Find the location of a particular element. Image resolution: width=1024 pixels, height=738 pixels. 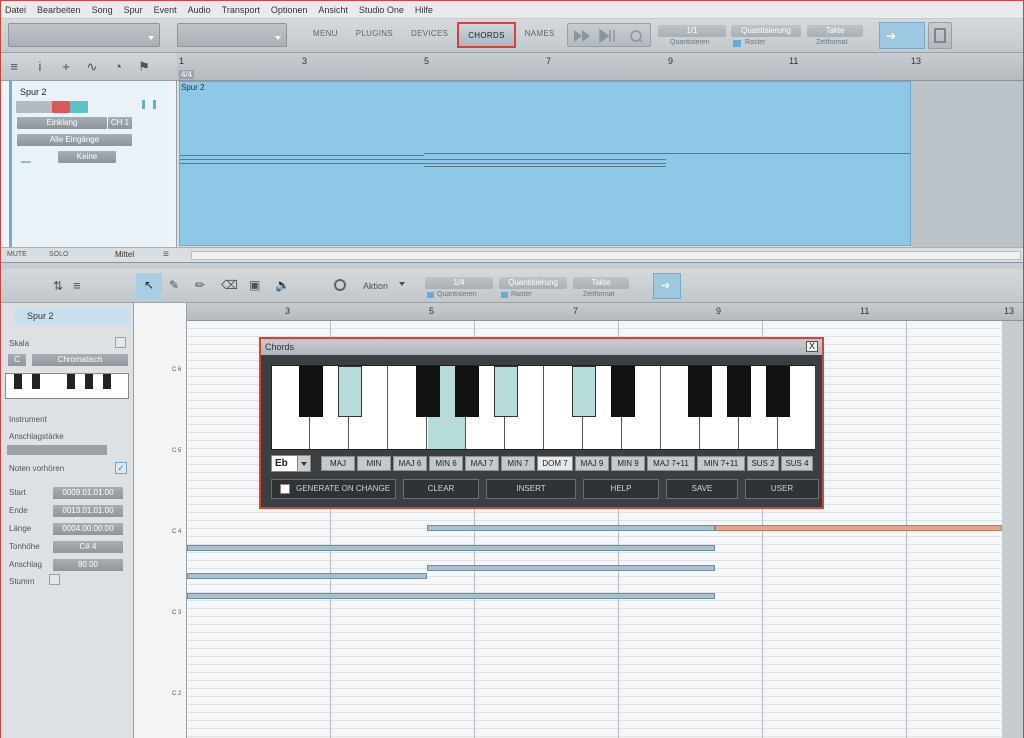

output-select: Keine is located at coordinates (87, 157).